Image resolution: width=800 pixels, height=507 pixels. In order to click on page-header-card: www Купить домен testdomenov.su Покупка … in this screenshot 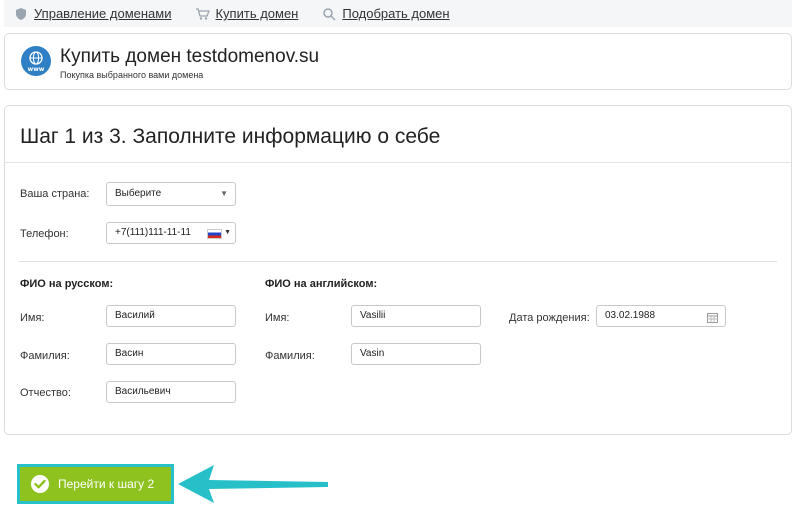, I will do `click(398, 61)`.